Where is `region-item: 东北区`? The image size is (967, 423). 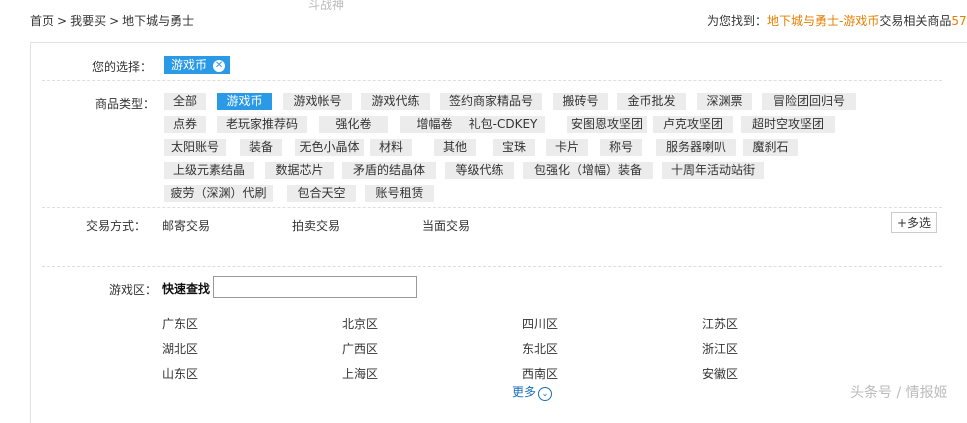 region-item: 东北区 is located at coordinates (540, 348).